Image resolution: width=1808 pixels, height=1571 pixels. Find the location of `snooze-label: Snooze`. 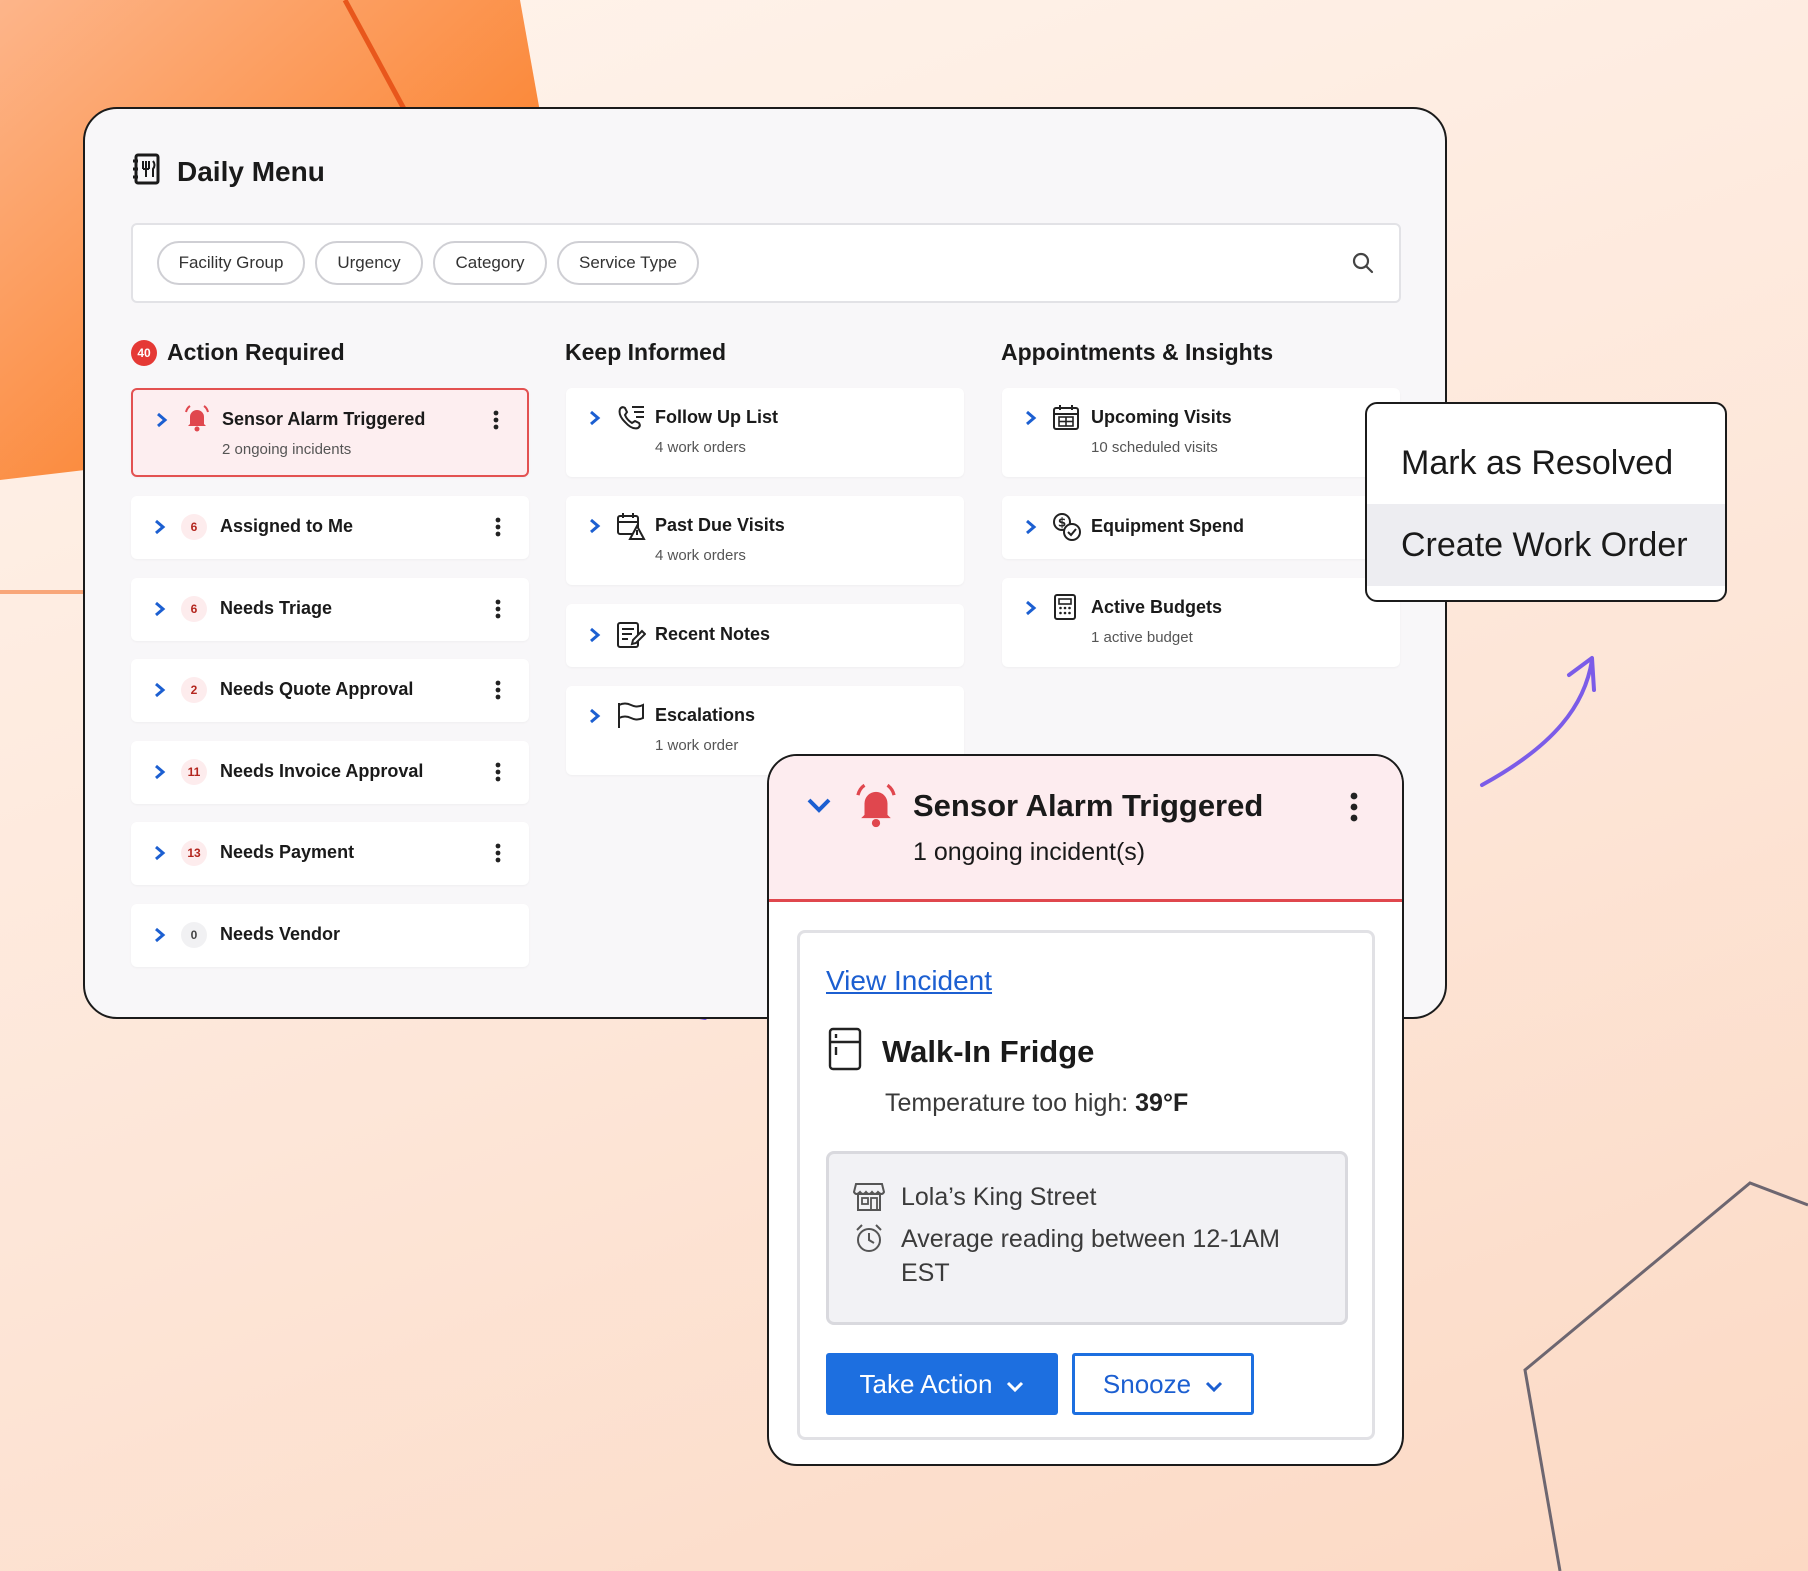

snooze-label: Snooze is located at coordinates (1147, 1383).